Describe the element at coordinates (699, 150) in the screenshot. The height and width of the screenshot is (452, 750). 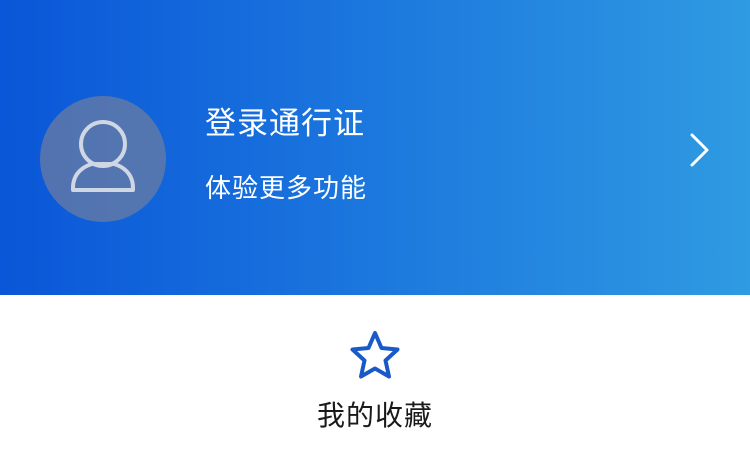
I see `chevron-right-icon` at that location.